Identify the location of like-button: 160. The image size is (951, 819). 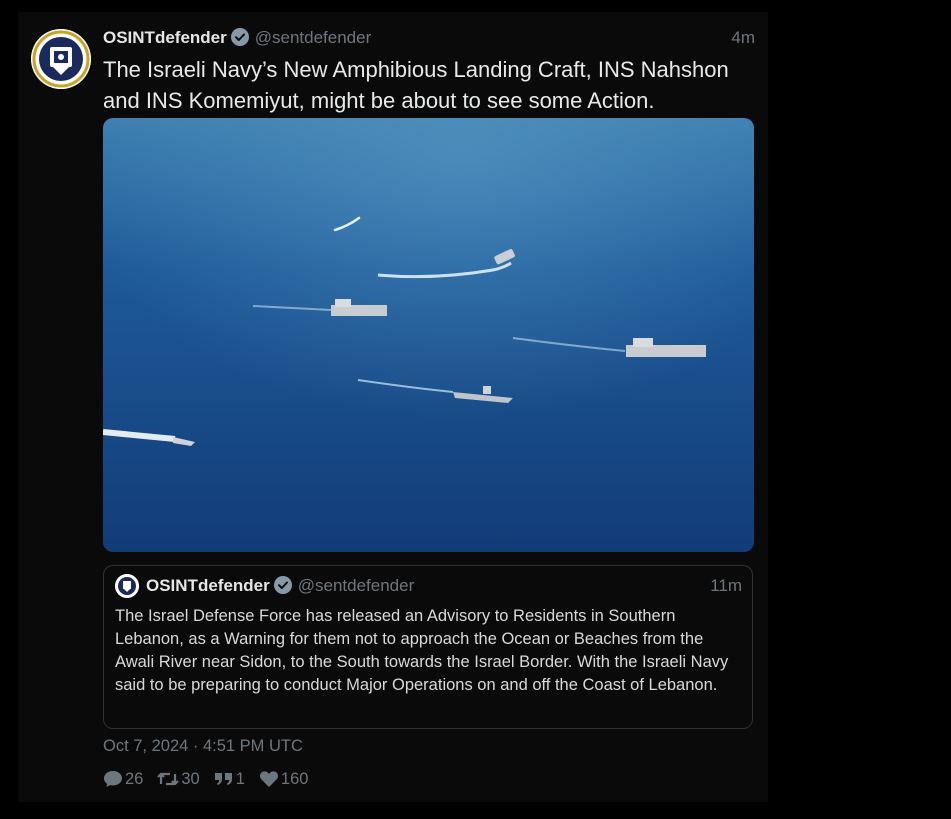
(284, 779).